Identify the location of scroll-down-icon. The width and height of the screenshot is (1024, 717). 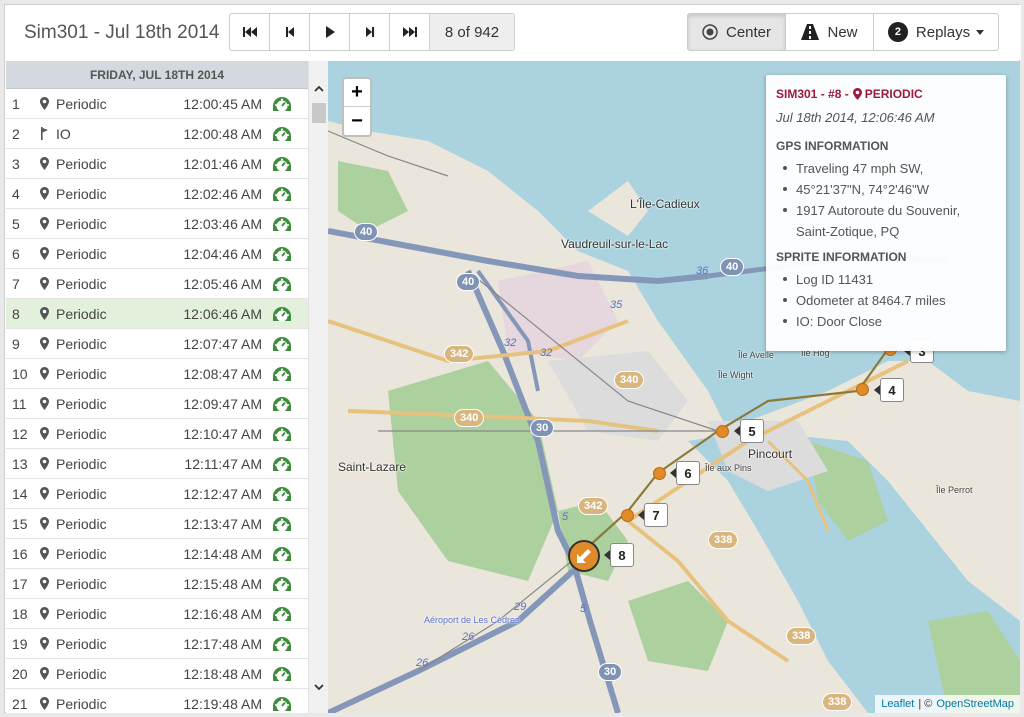
(319, 687).